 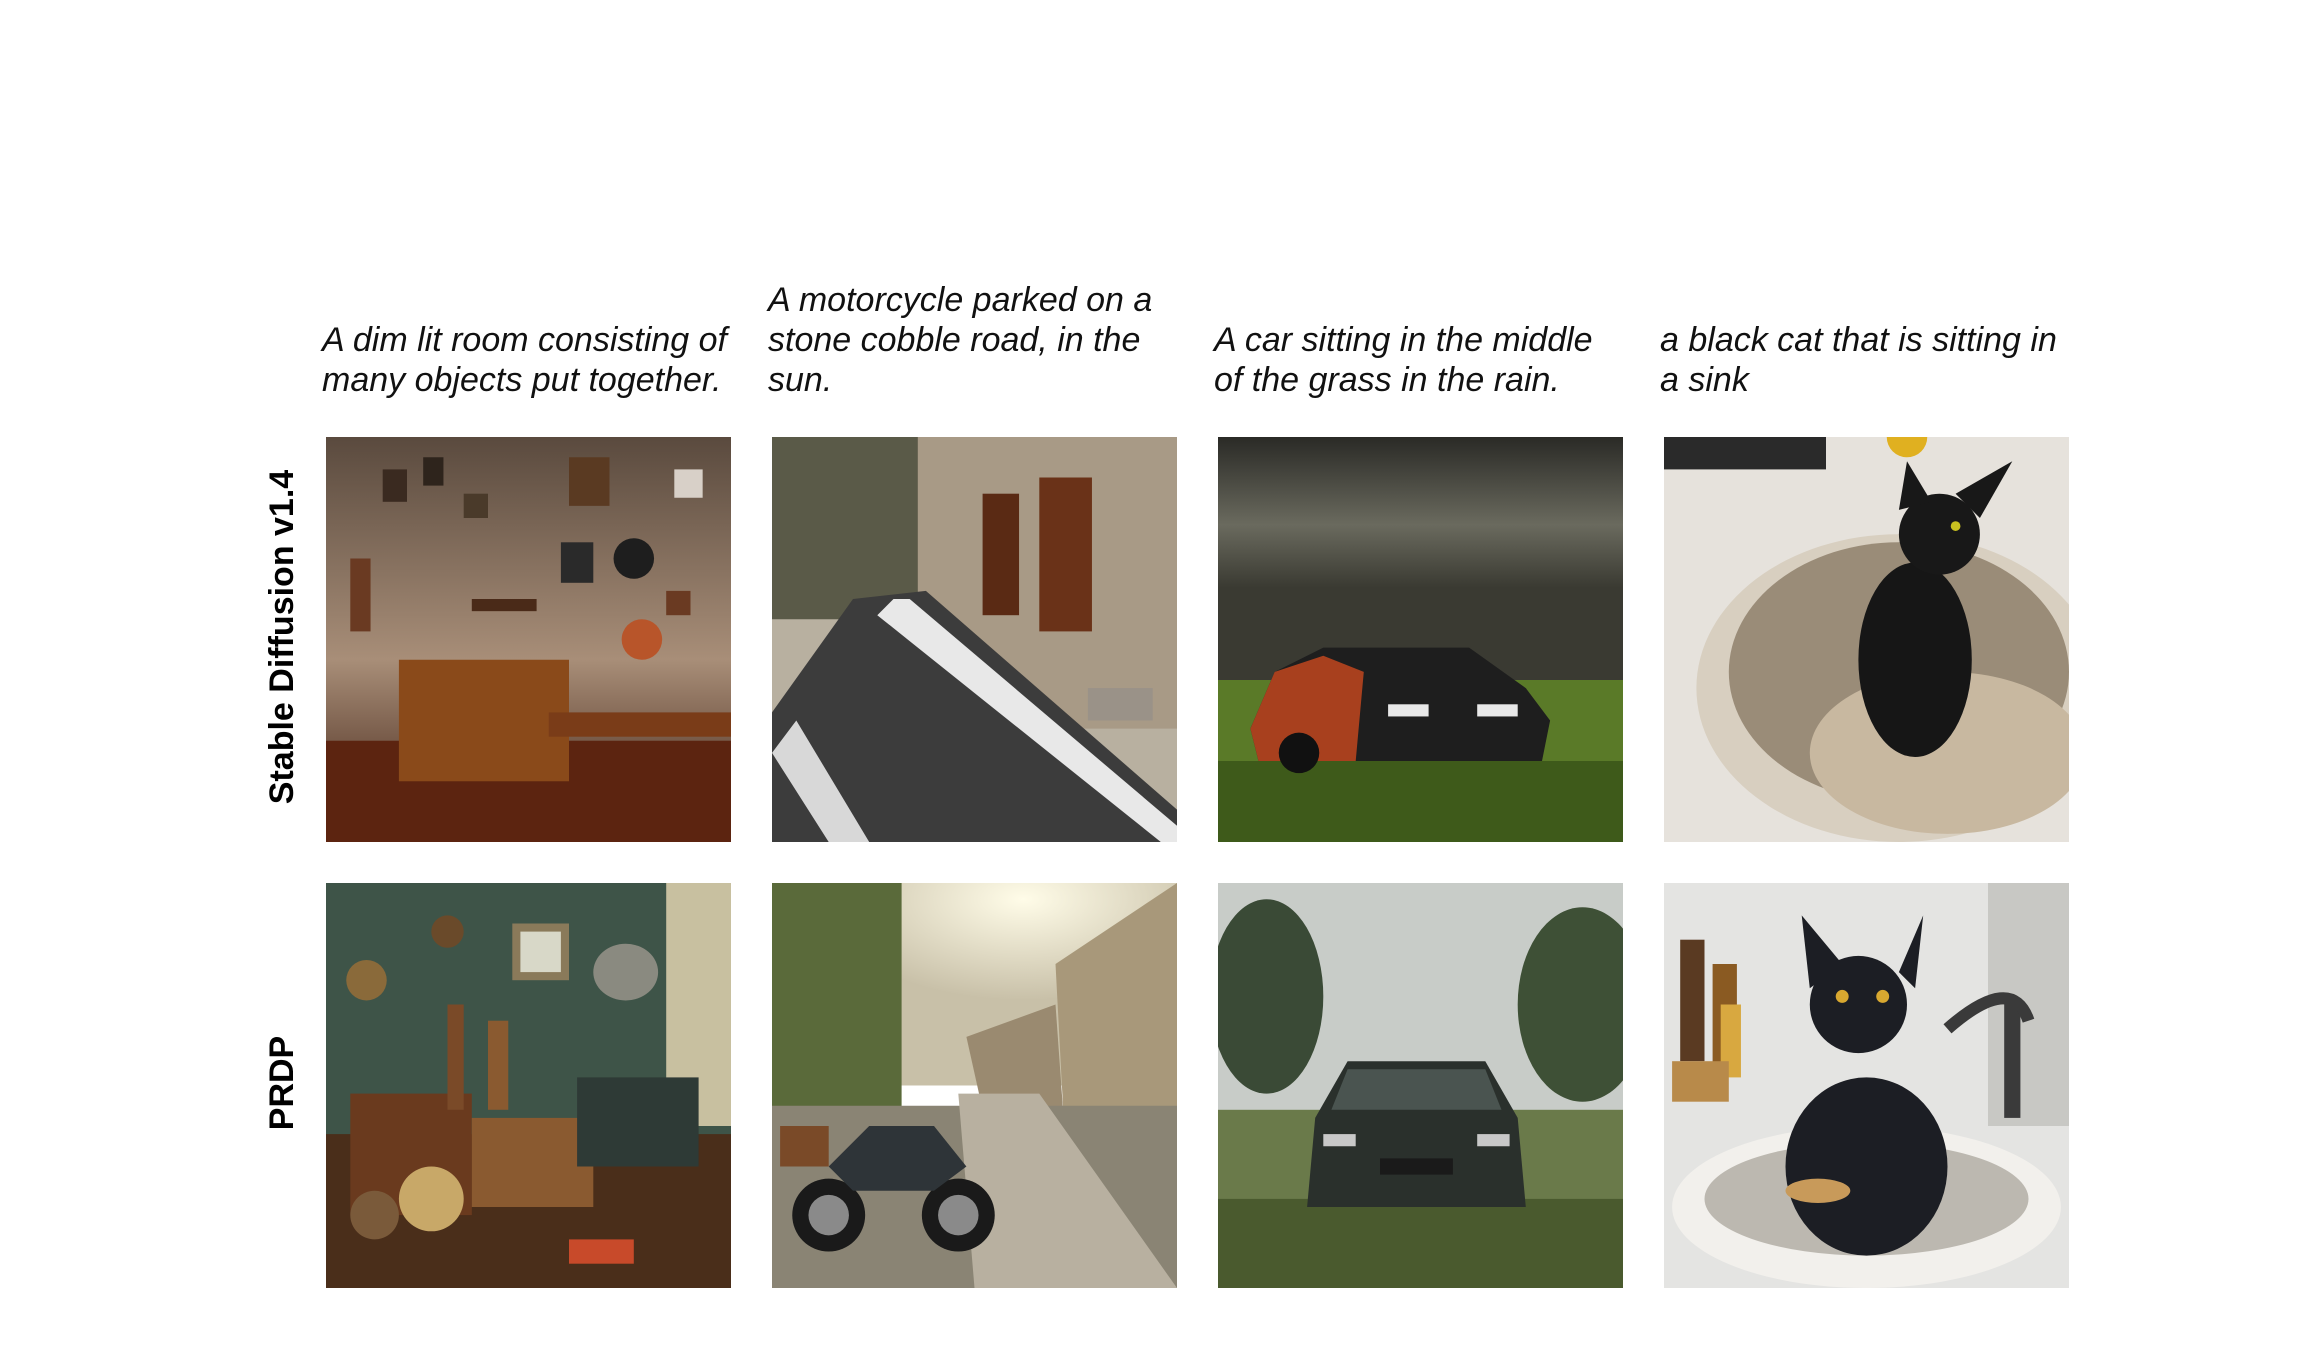 What do you see at coordinates (974, 639) in the screenshot?
I see `image-sd-motorcycle` at bounding box center [974, 639].